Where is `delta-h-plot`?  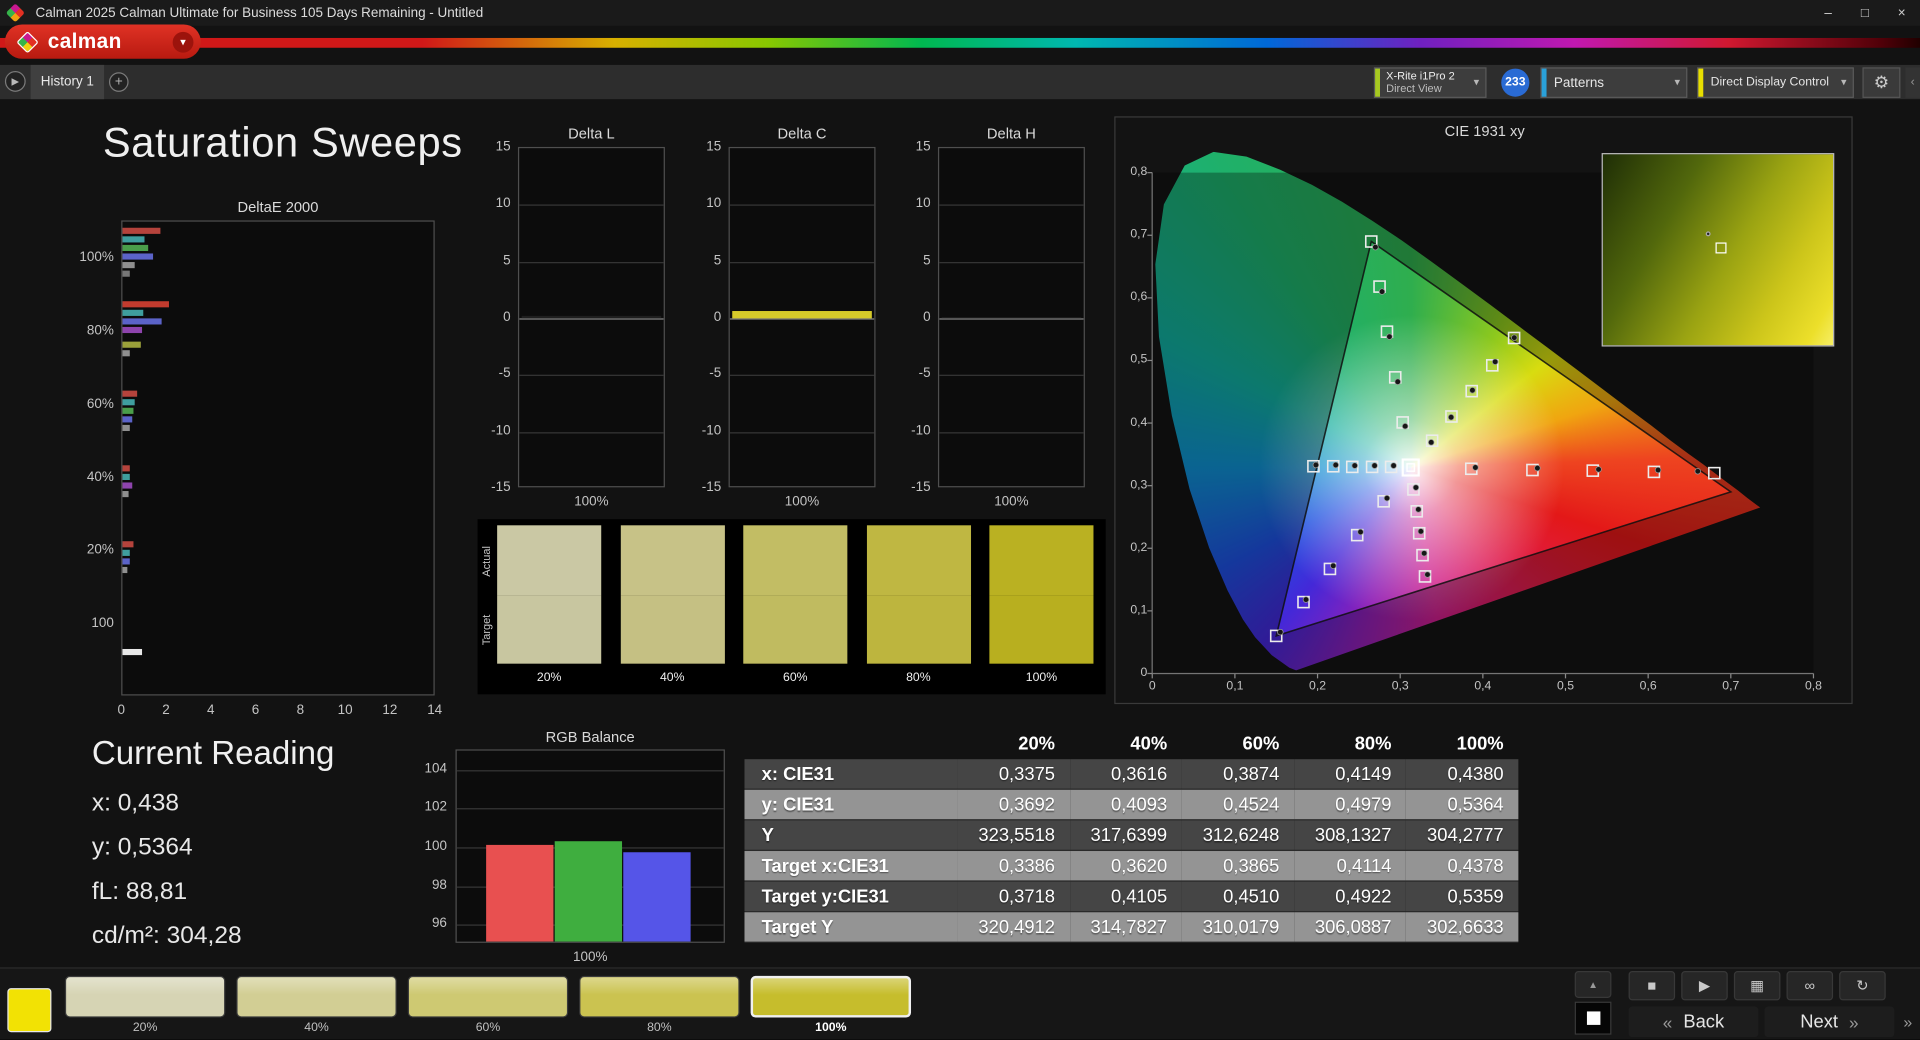
delta-h-plot is located at coordinates (1011, 317).